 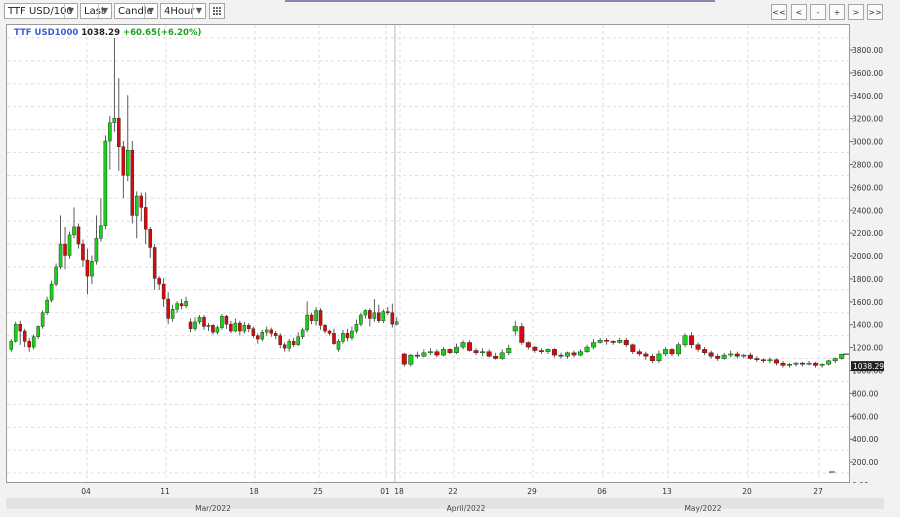 I want to click on chart-style-select: Candle ▼, so click(x=136, y=11).